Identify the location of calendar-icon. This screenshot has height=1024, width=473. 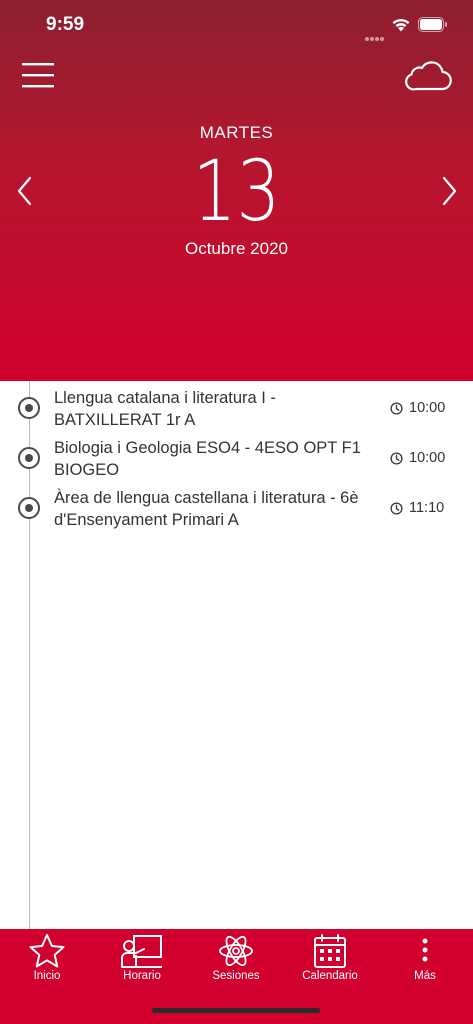
(330, 951).